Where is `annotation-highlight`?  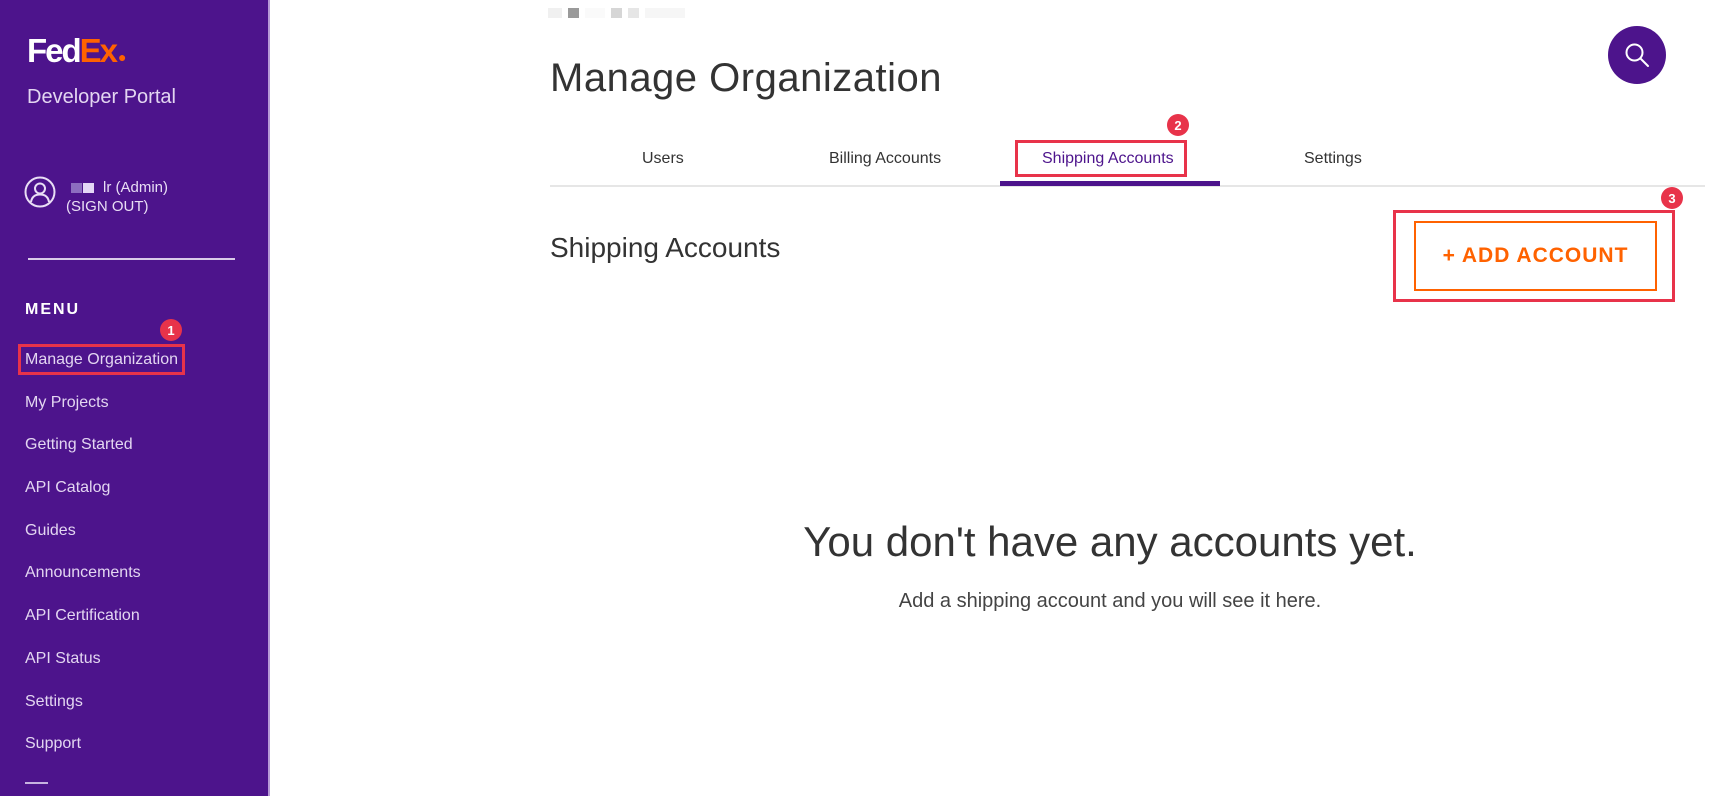 annotation-highlight is located at coordinates (1101, 158).